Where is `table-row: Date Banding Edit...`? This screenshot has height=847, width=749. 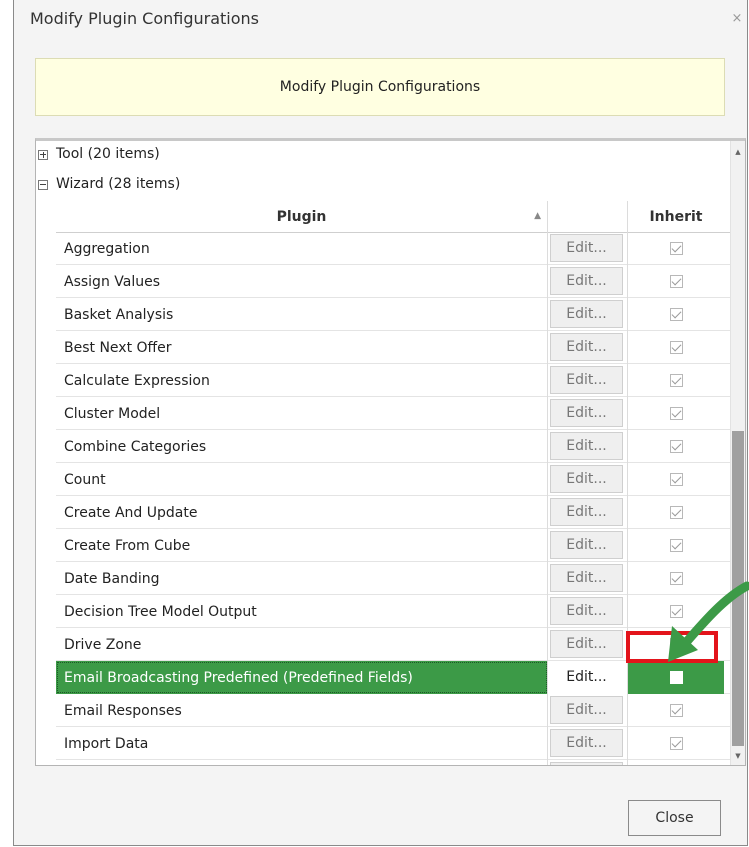
table-row: Date Banding Edit... is located at coordinates (393, 578).